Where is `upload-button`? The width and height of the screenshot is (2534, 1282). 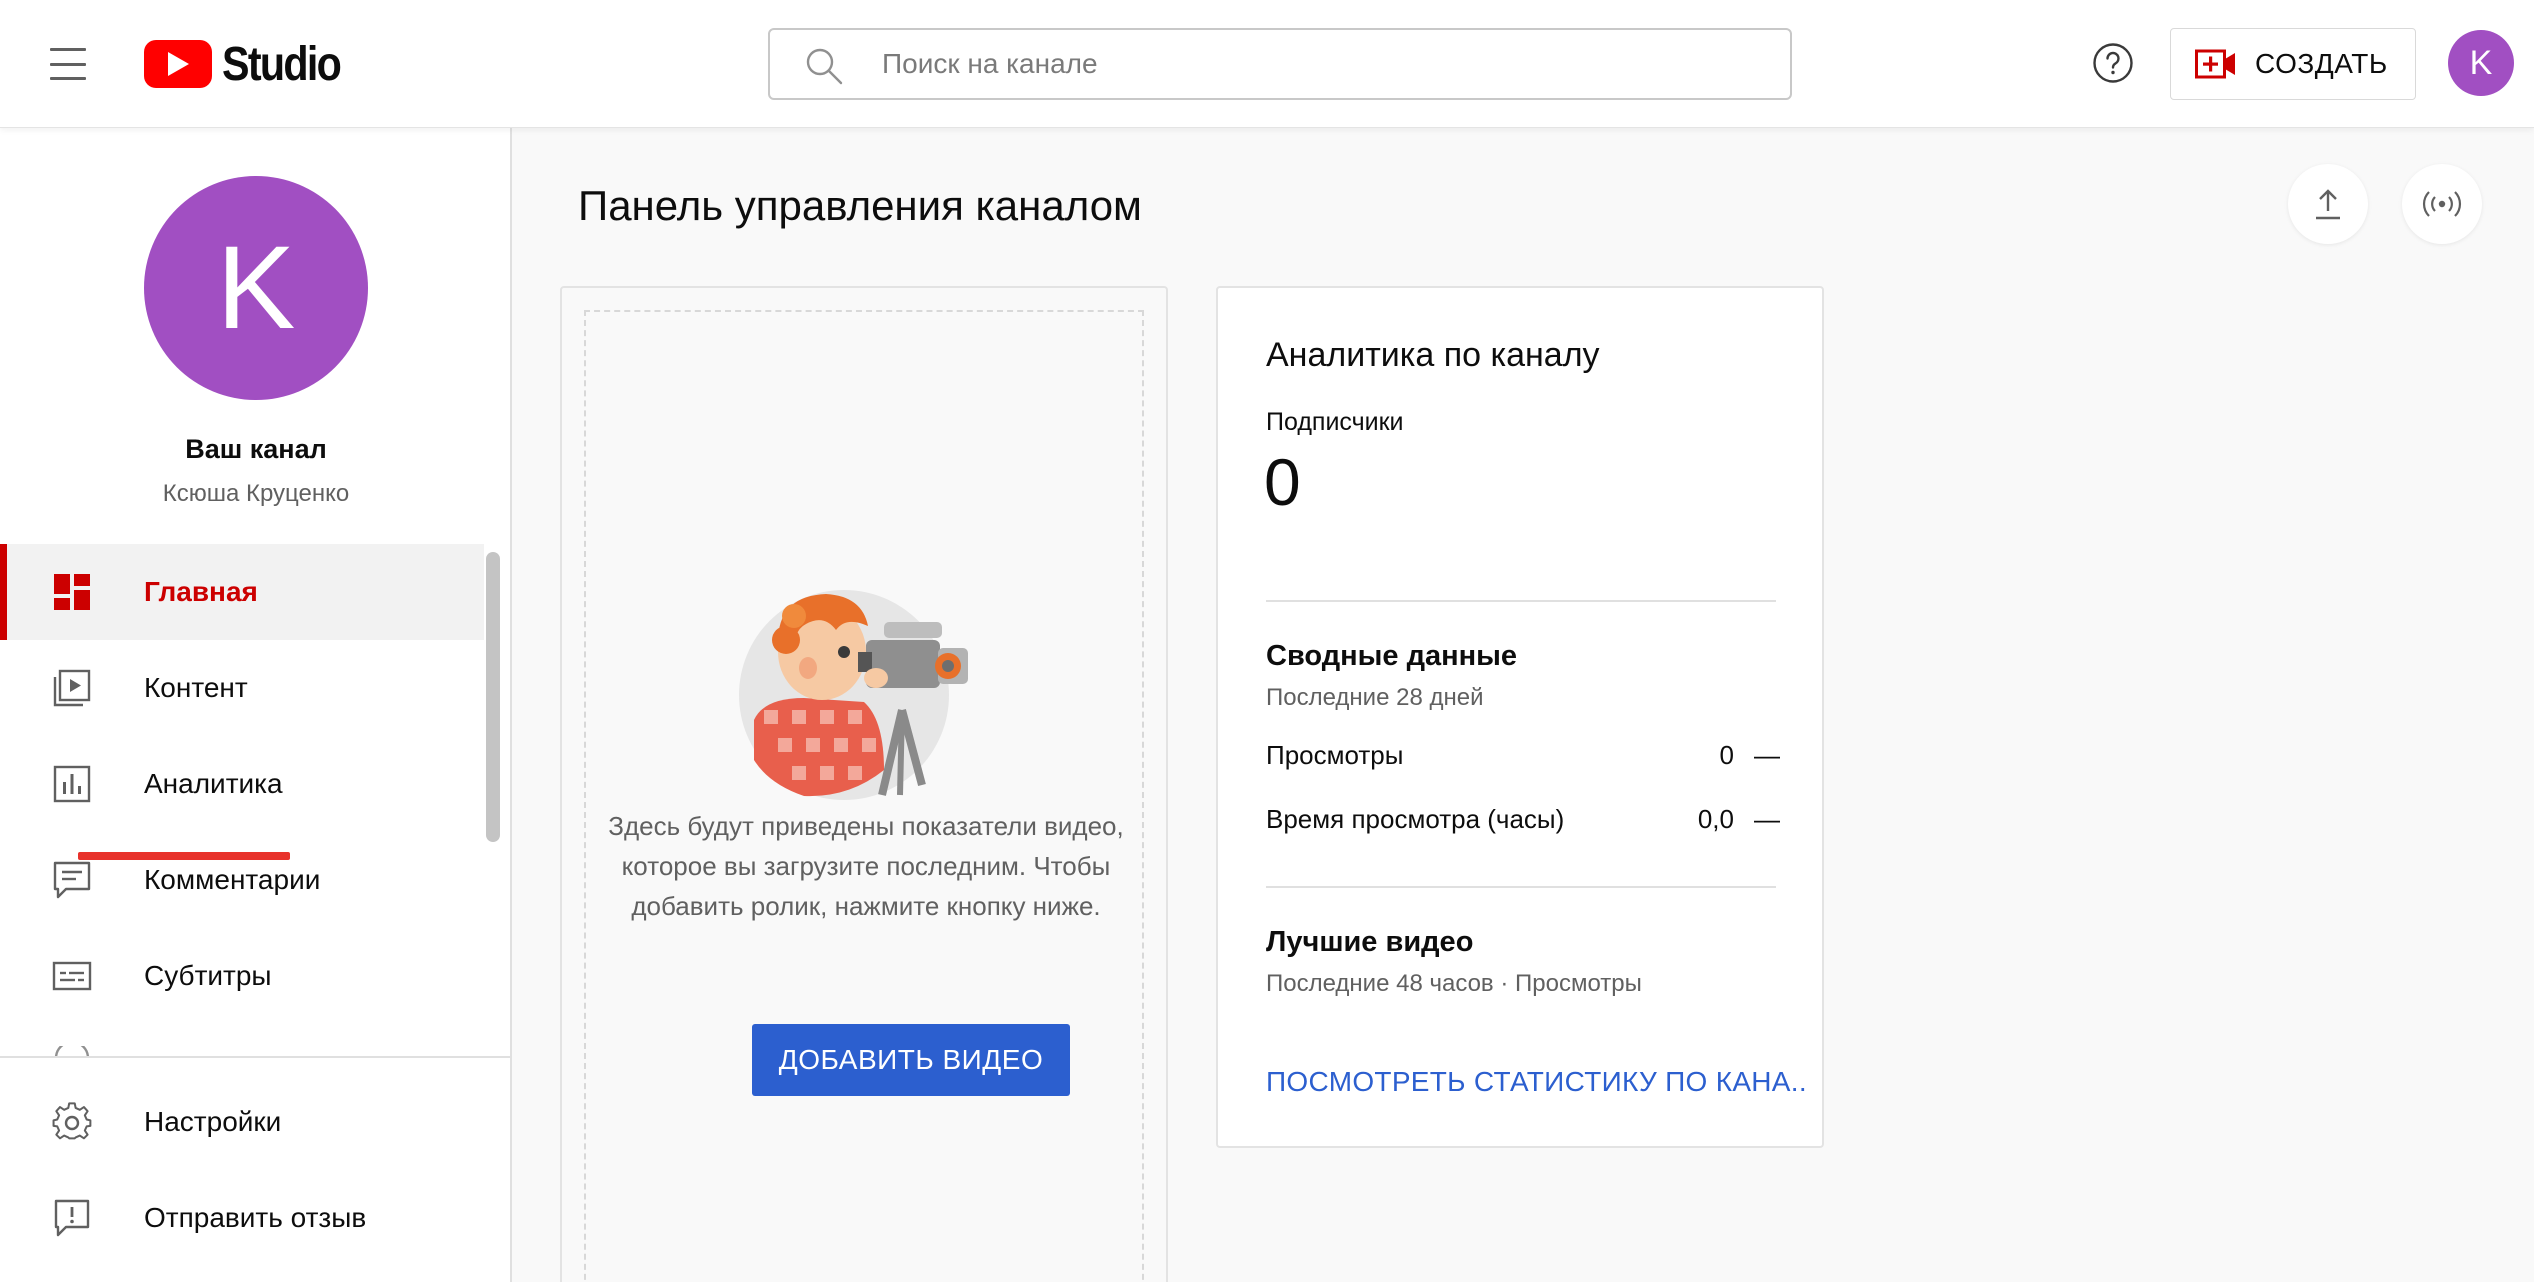
upload-button is located at coordinates (2328, 204).